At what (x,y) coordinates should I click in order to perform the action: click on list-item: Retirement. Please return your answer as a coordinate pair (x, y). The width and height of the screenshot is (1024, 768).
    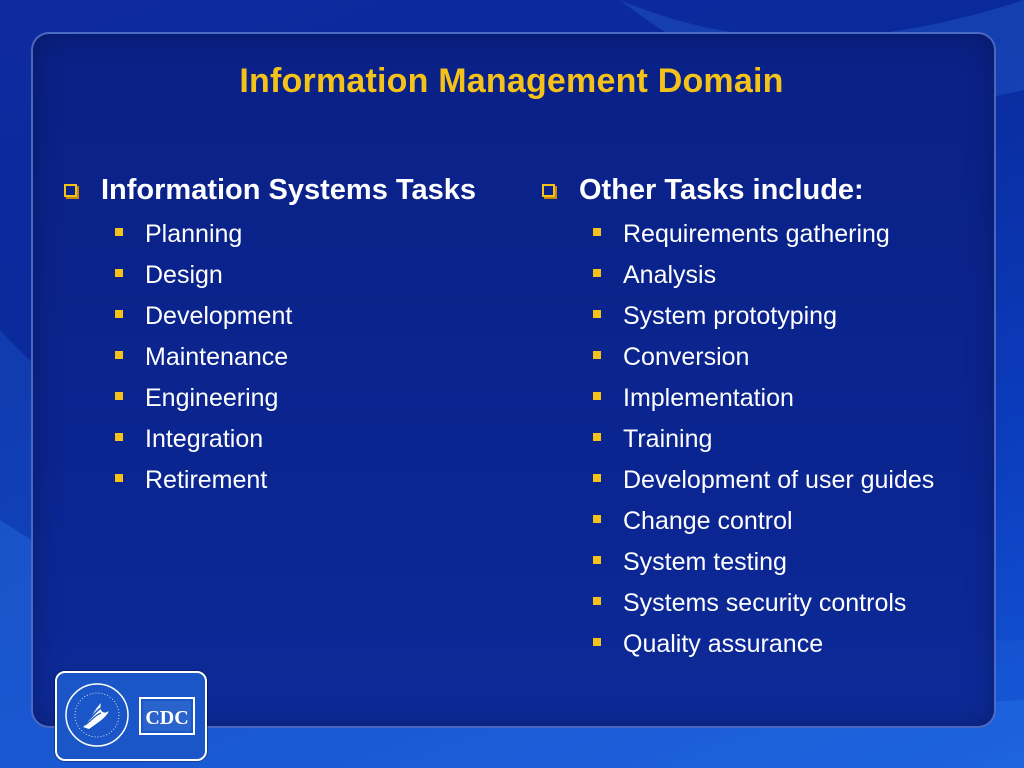
    Looking at the image, I should click on (295, 480).